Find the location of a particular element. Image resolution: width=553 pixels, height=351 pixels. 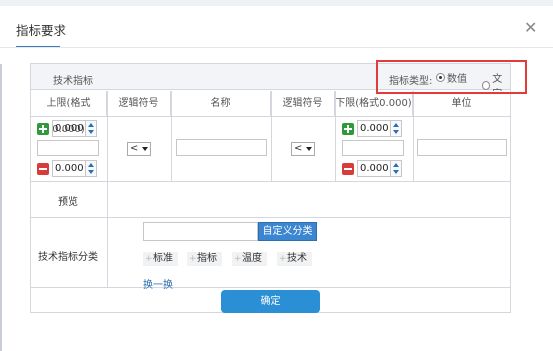

logic-select-right: < is located at coordinates (303, 149).